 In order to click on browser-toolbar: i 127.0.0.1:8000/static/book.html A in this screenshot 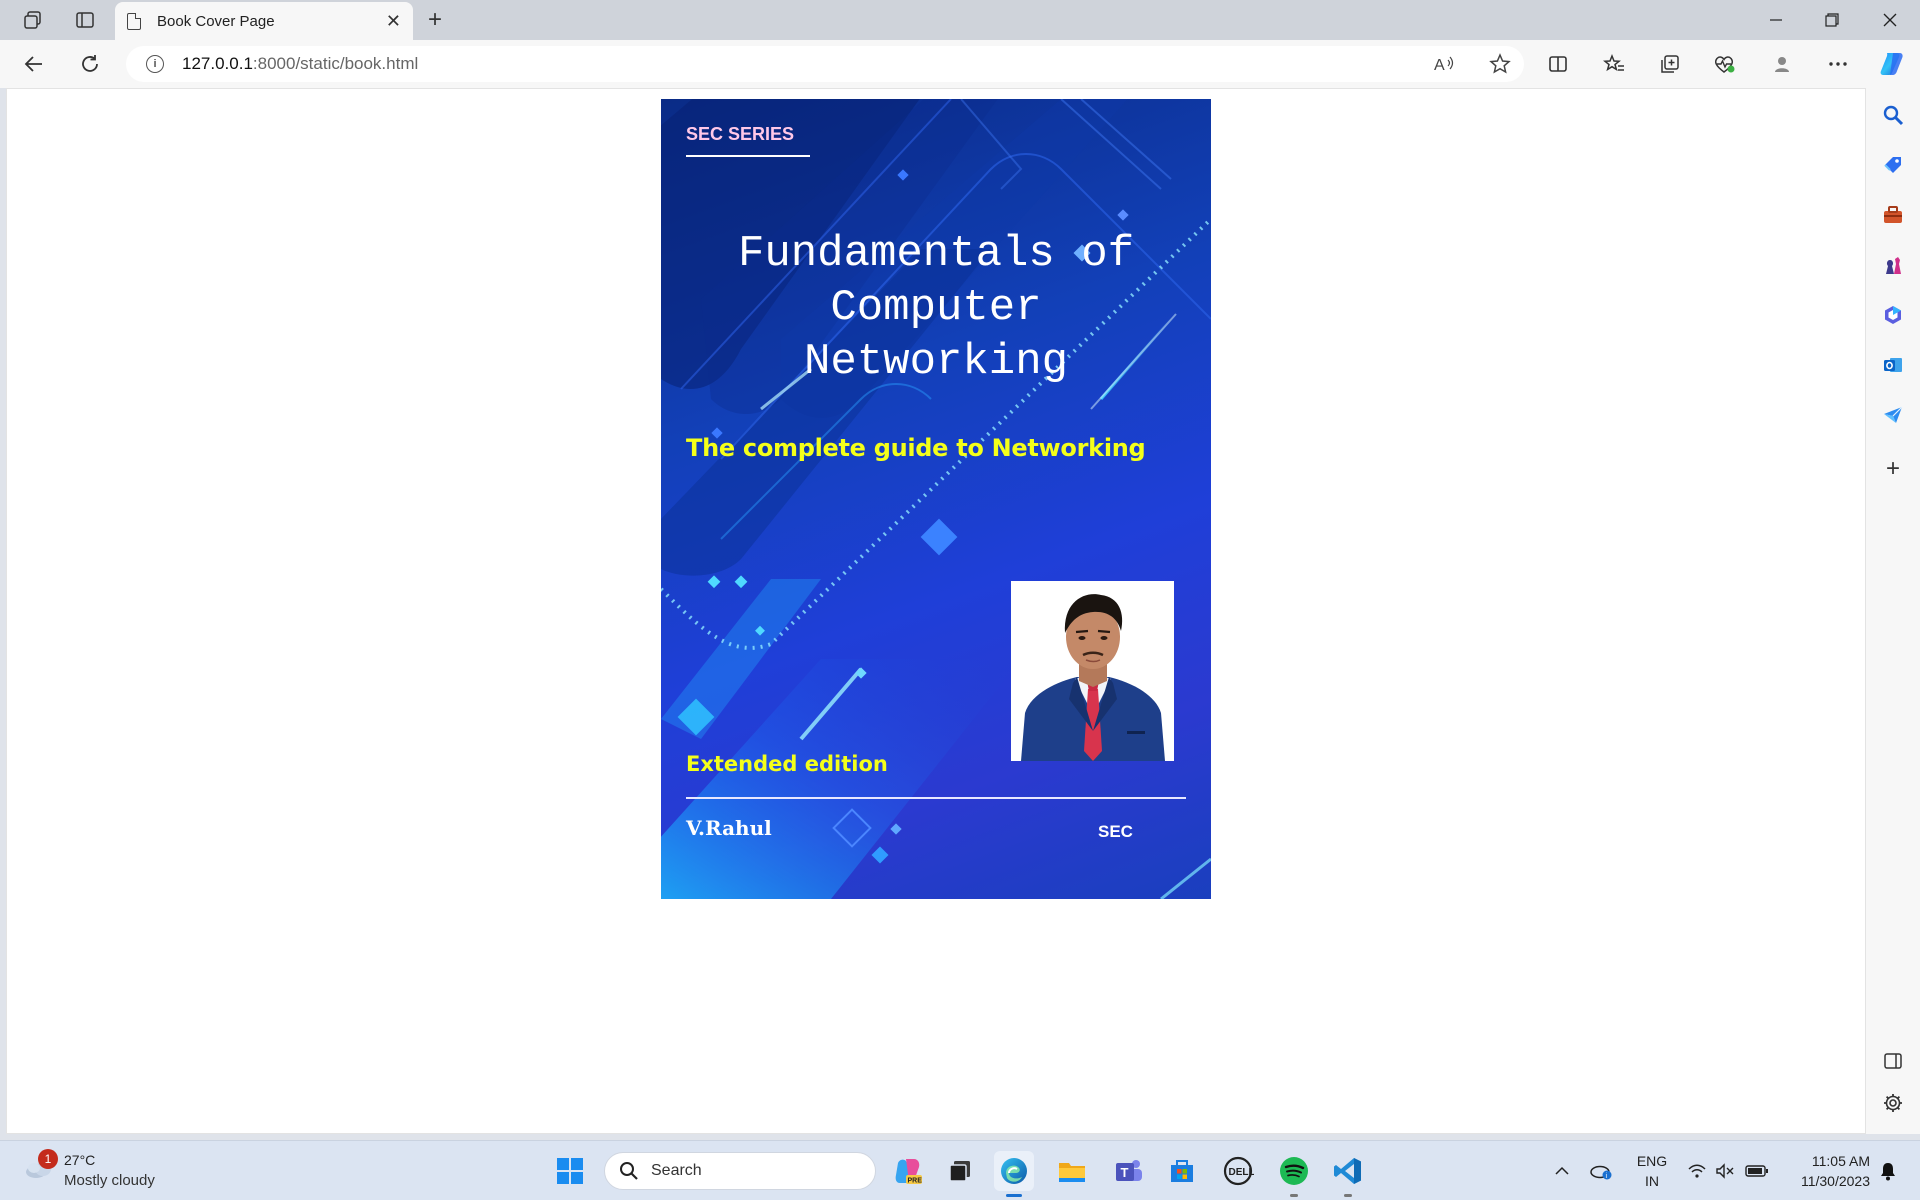, I will do `click(960, 64)`.